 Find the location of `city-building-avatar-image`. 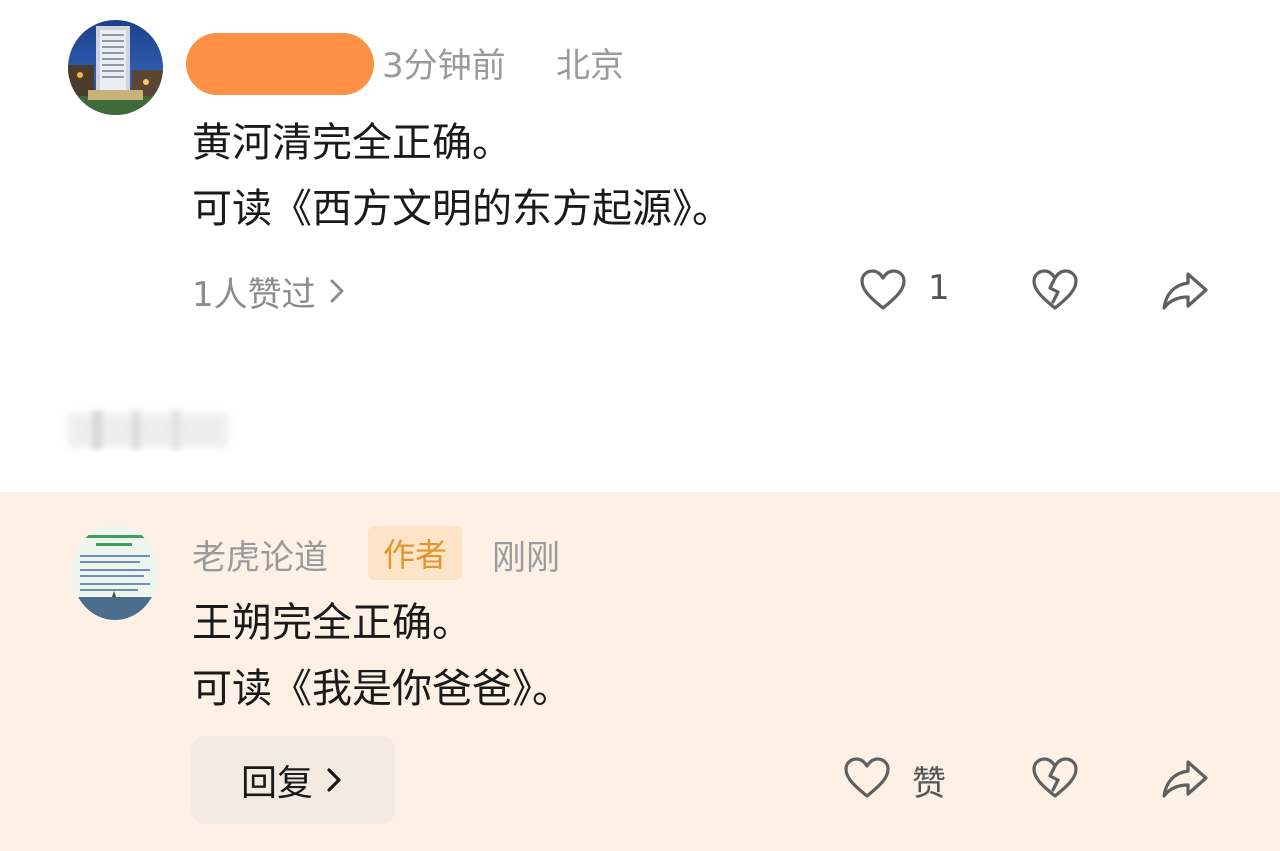

city-building-avatar-image is located at coordinates (115, 67).